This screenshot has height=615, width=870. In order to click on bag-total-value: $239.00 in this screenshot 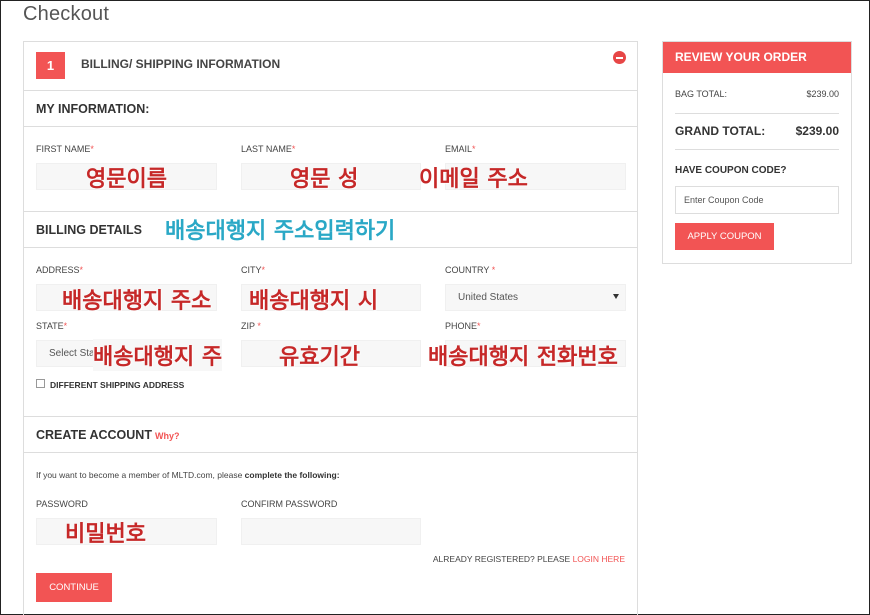, I will do `click(822, 94)`.